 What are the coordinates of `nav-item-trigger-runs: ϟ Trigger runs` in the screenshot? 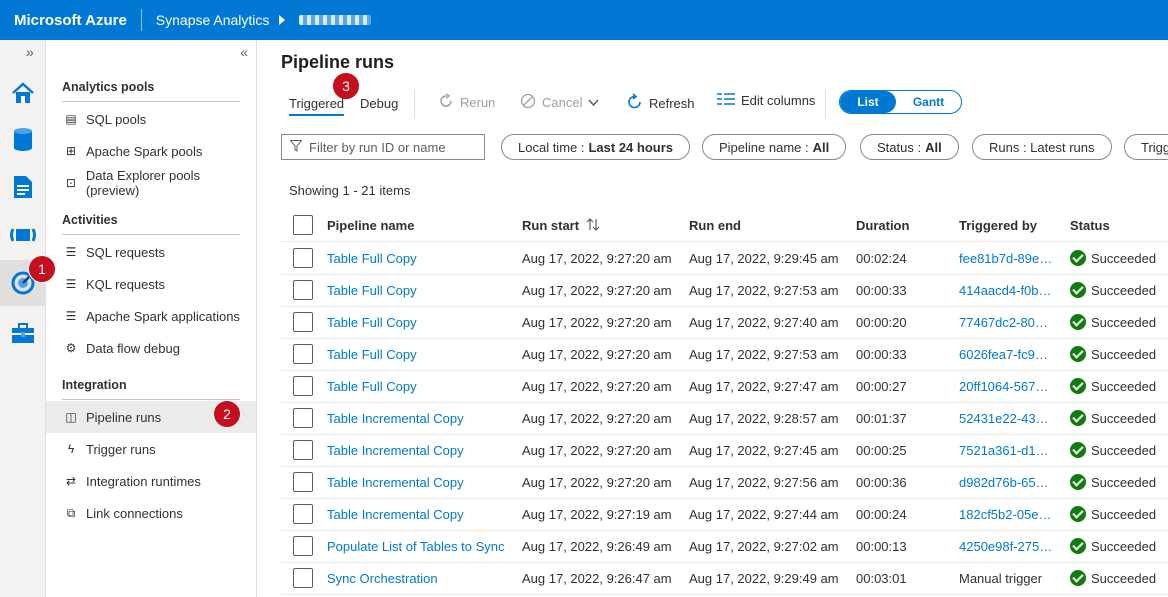 It's located at (151, 449).